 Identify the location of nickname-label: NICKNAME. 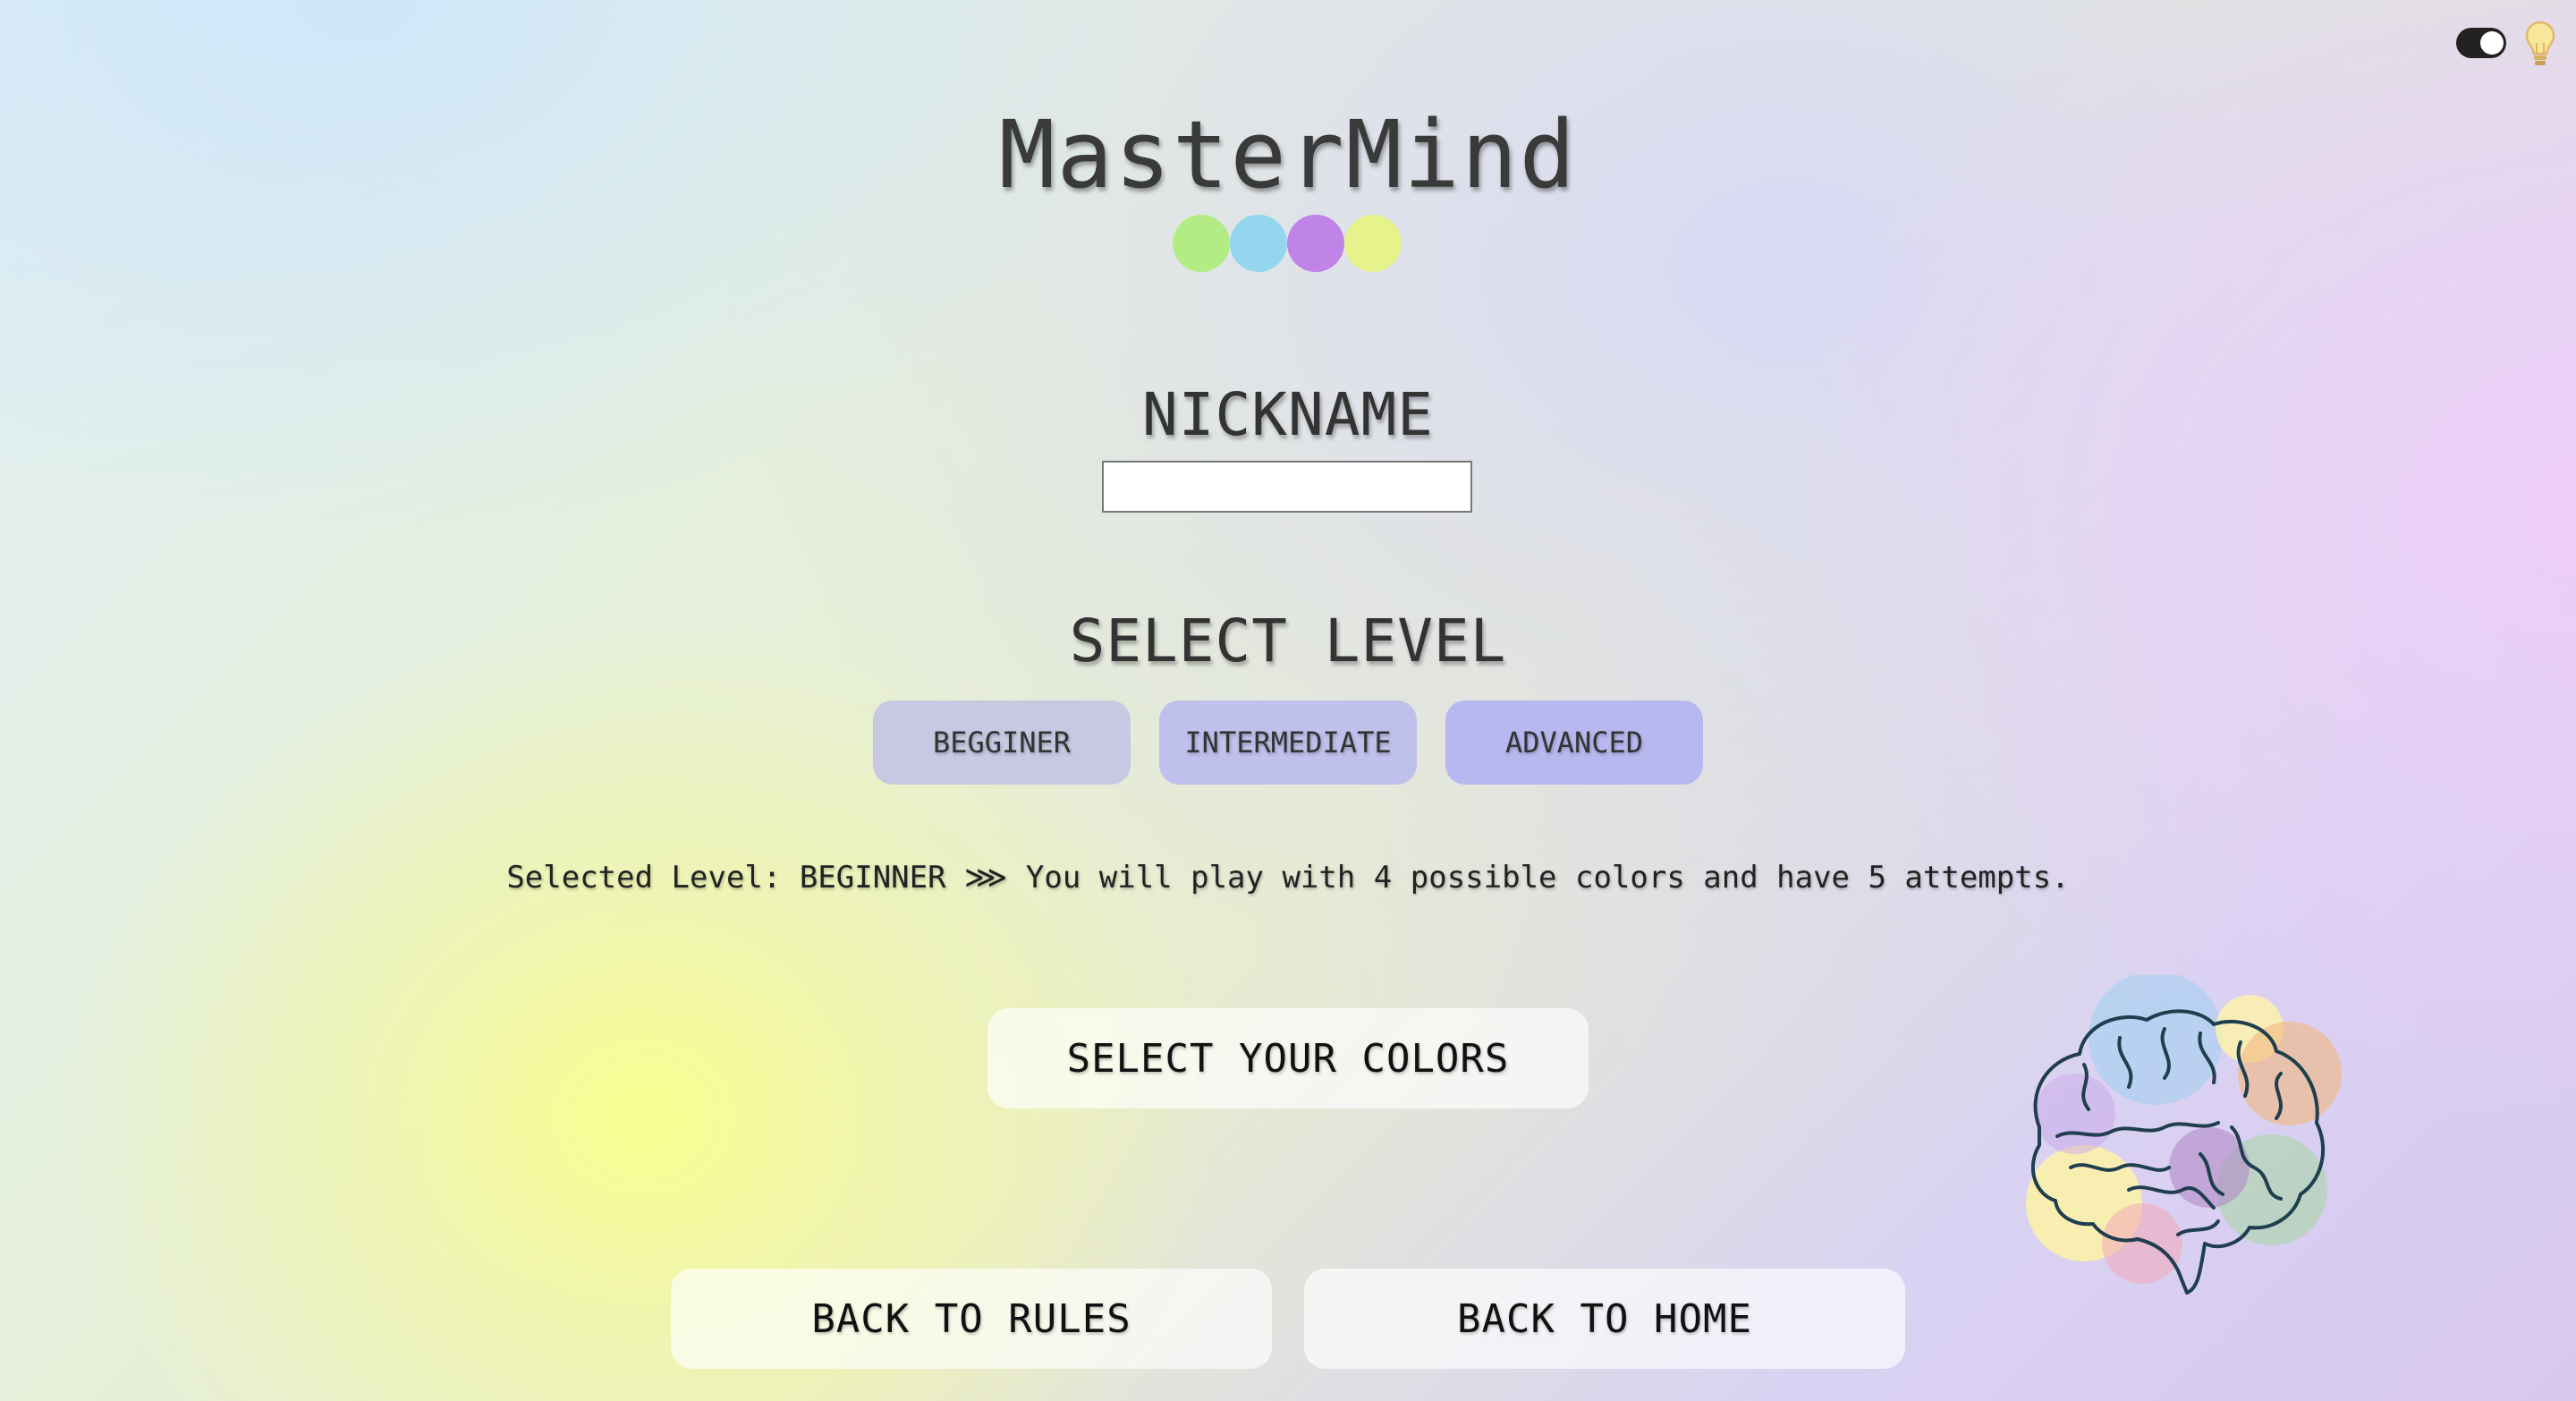
(1288, 414).